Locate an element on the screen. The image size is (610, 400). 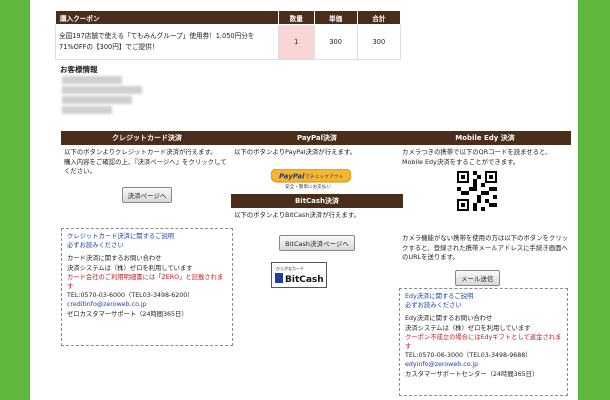
paypal-description: 以下のボタンよりPayPal決済が行えます。 is located at coordinates (295, 152).